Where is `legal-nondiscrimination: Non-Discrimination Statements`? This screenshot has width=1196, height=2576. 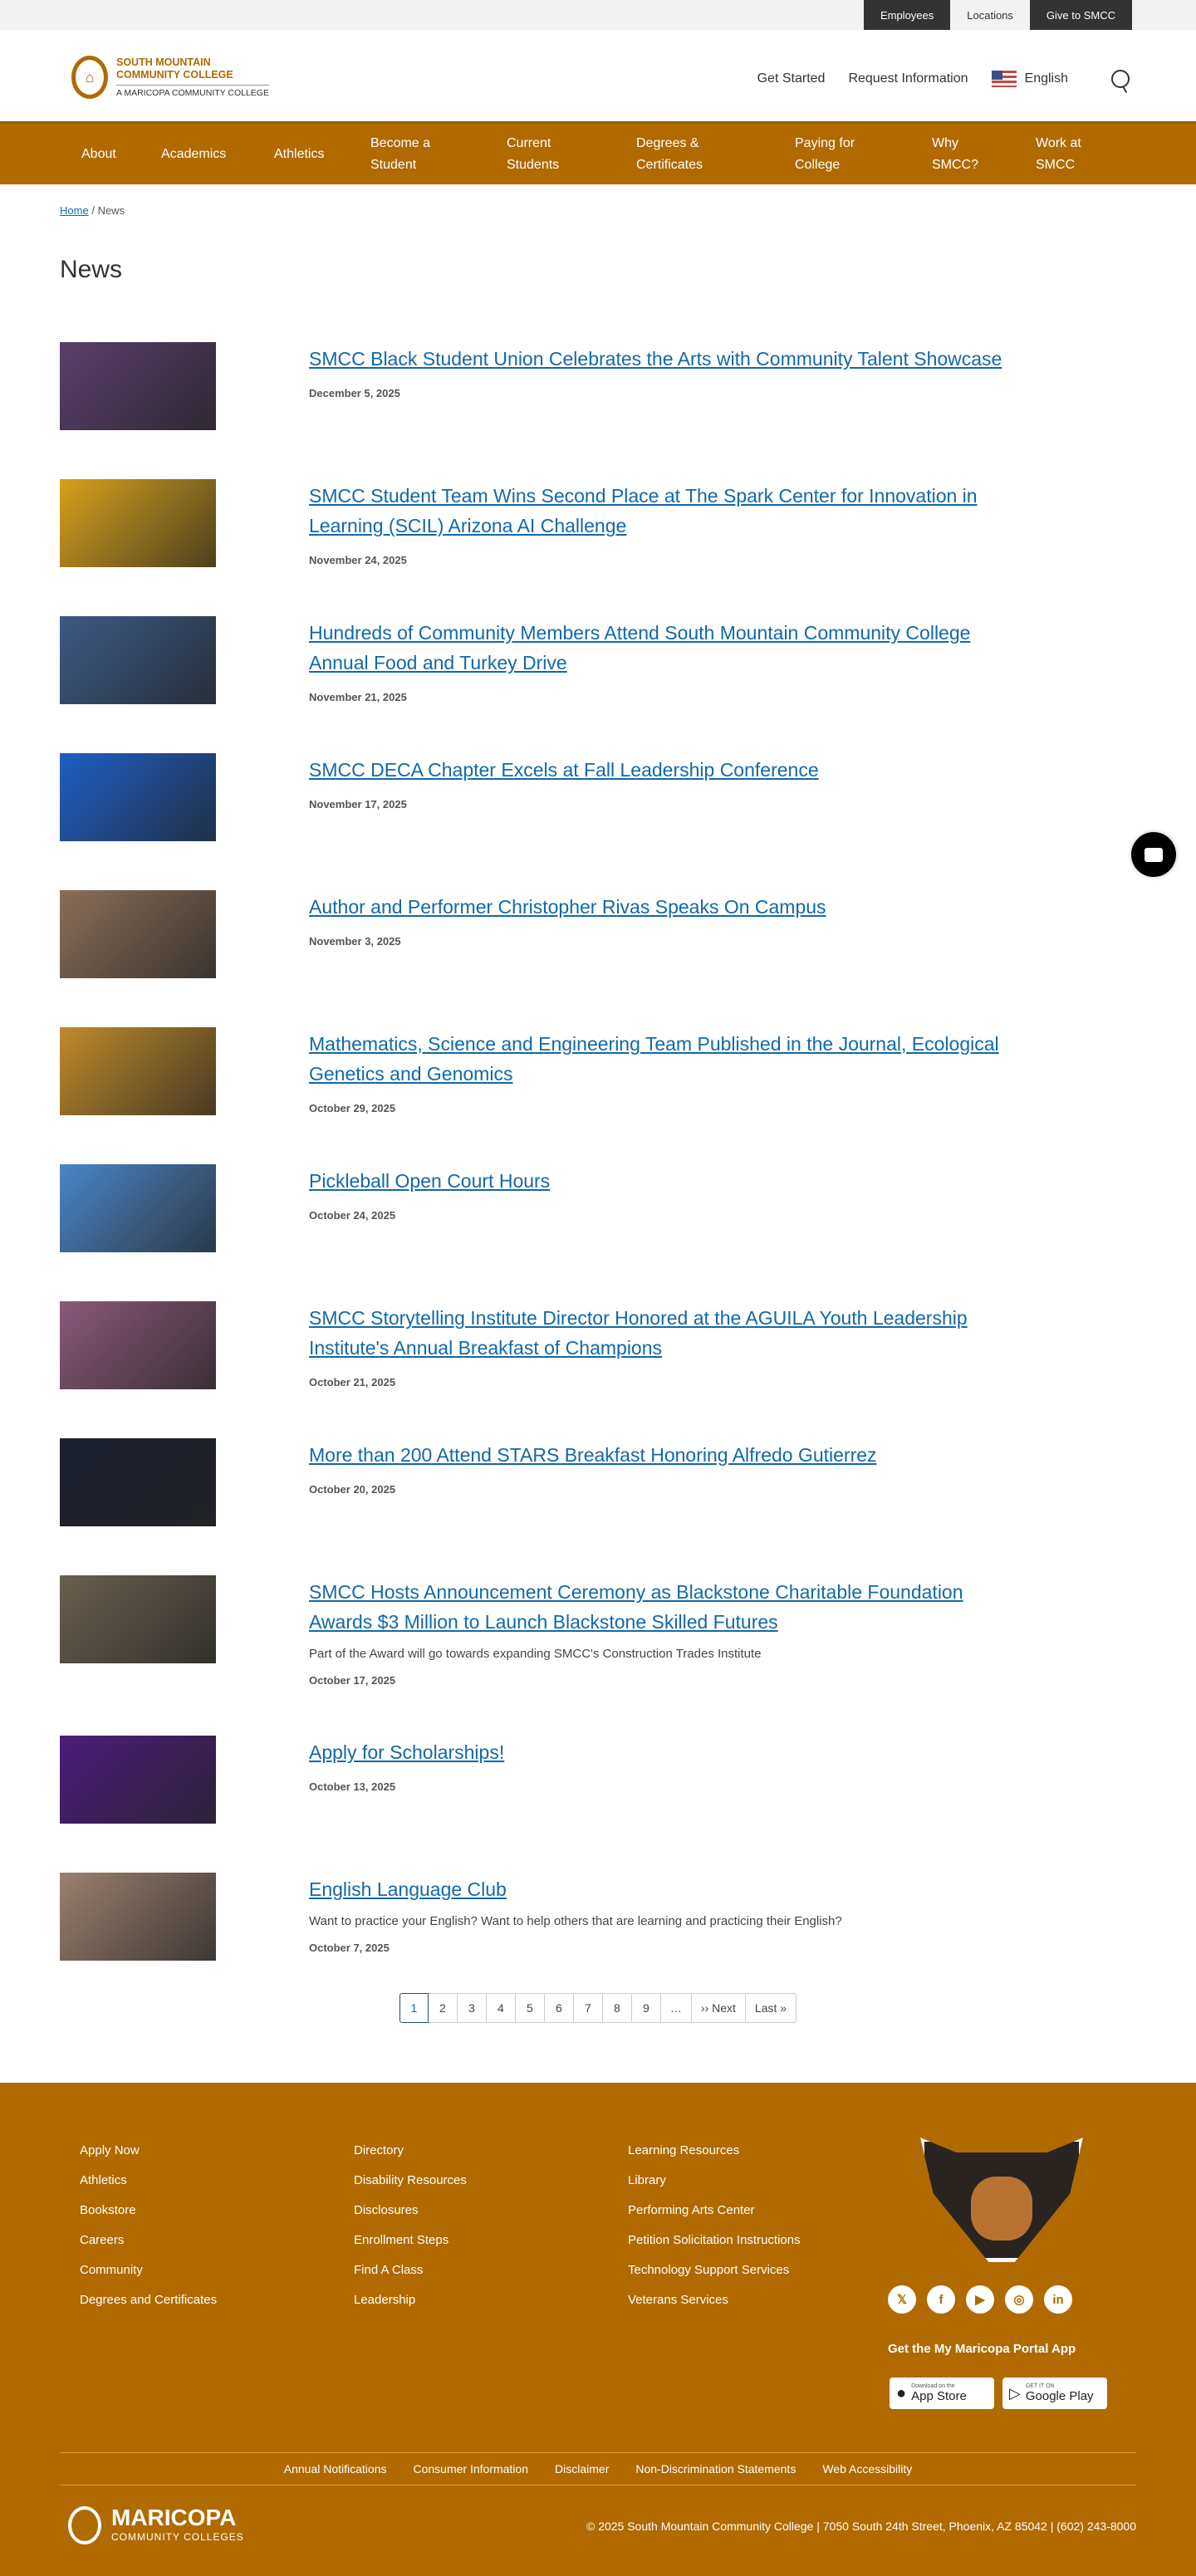 legal-nondiscrimination: Non-Discrimination Statements is located at coordinates (716, 2469).